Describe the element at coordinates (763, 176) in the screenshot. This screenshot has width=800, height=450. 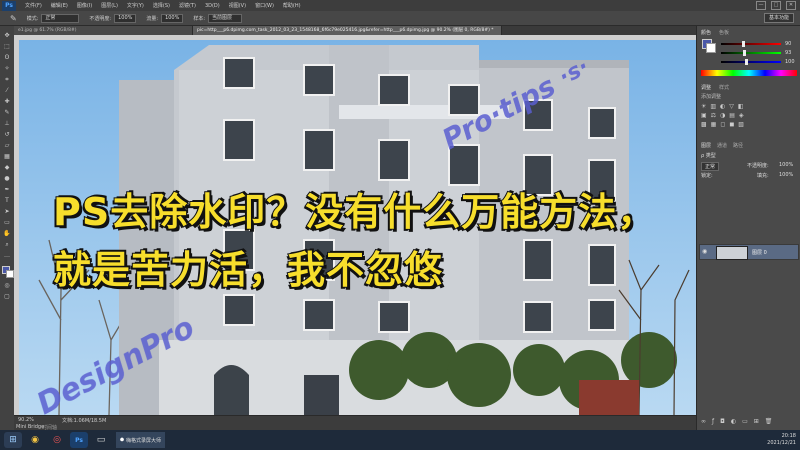
I see `fill-label: 填充:` at that location.